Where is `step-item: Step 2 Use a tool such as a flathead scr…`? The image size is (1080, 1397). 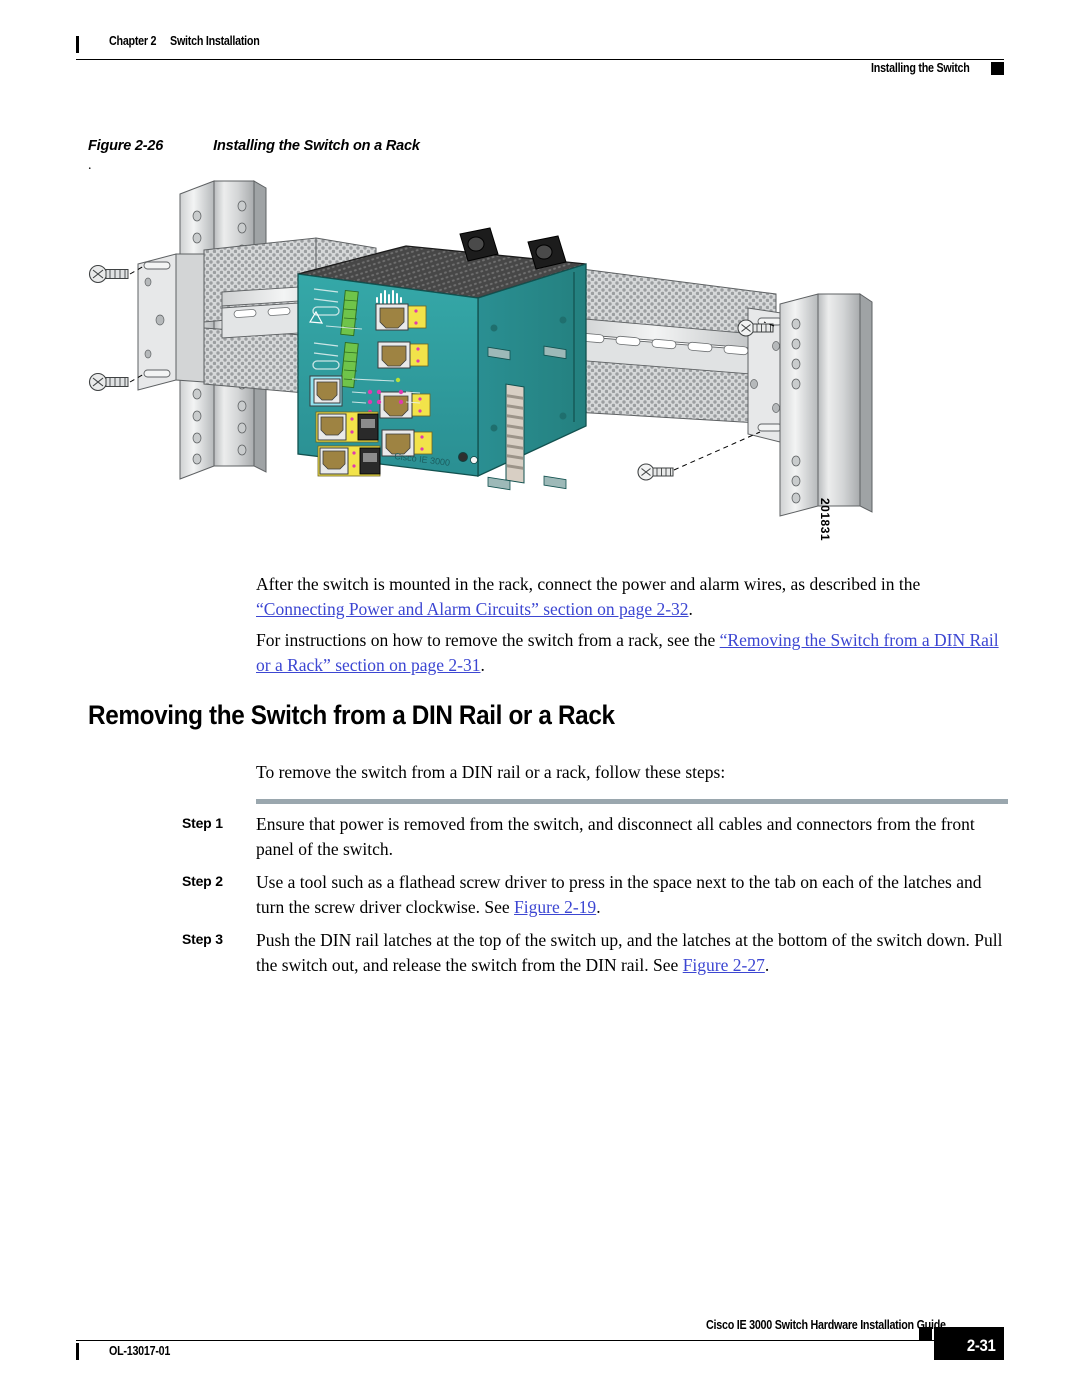
step-item: Step 2 Use a tool such as a flathead scr… is located at coordinates (595, 895).